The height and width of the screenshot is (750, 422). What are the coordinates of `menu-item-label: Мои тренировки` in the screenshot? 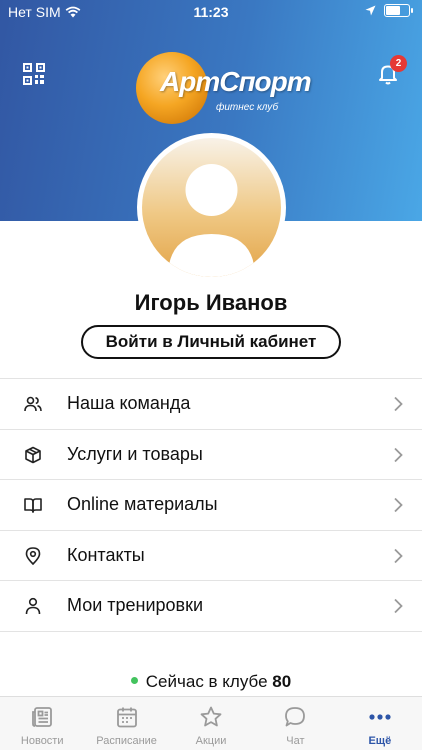 It's located at (135, 605).